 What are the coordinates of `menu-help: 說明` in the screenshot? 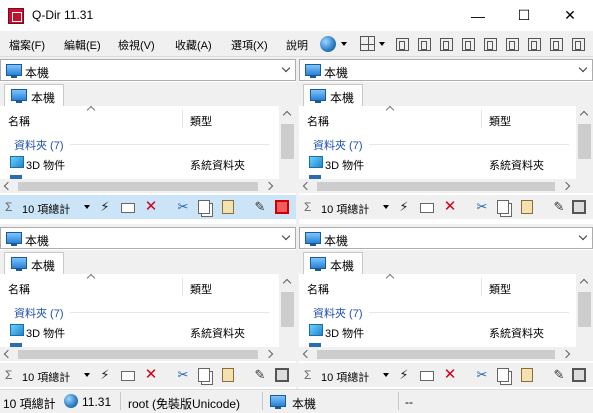 It's located at (297, 45).